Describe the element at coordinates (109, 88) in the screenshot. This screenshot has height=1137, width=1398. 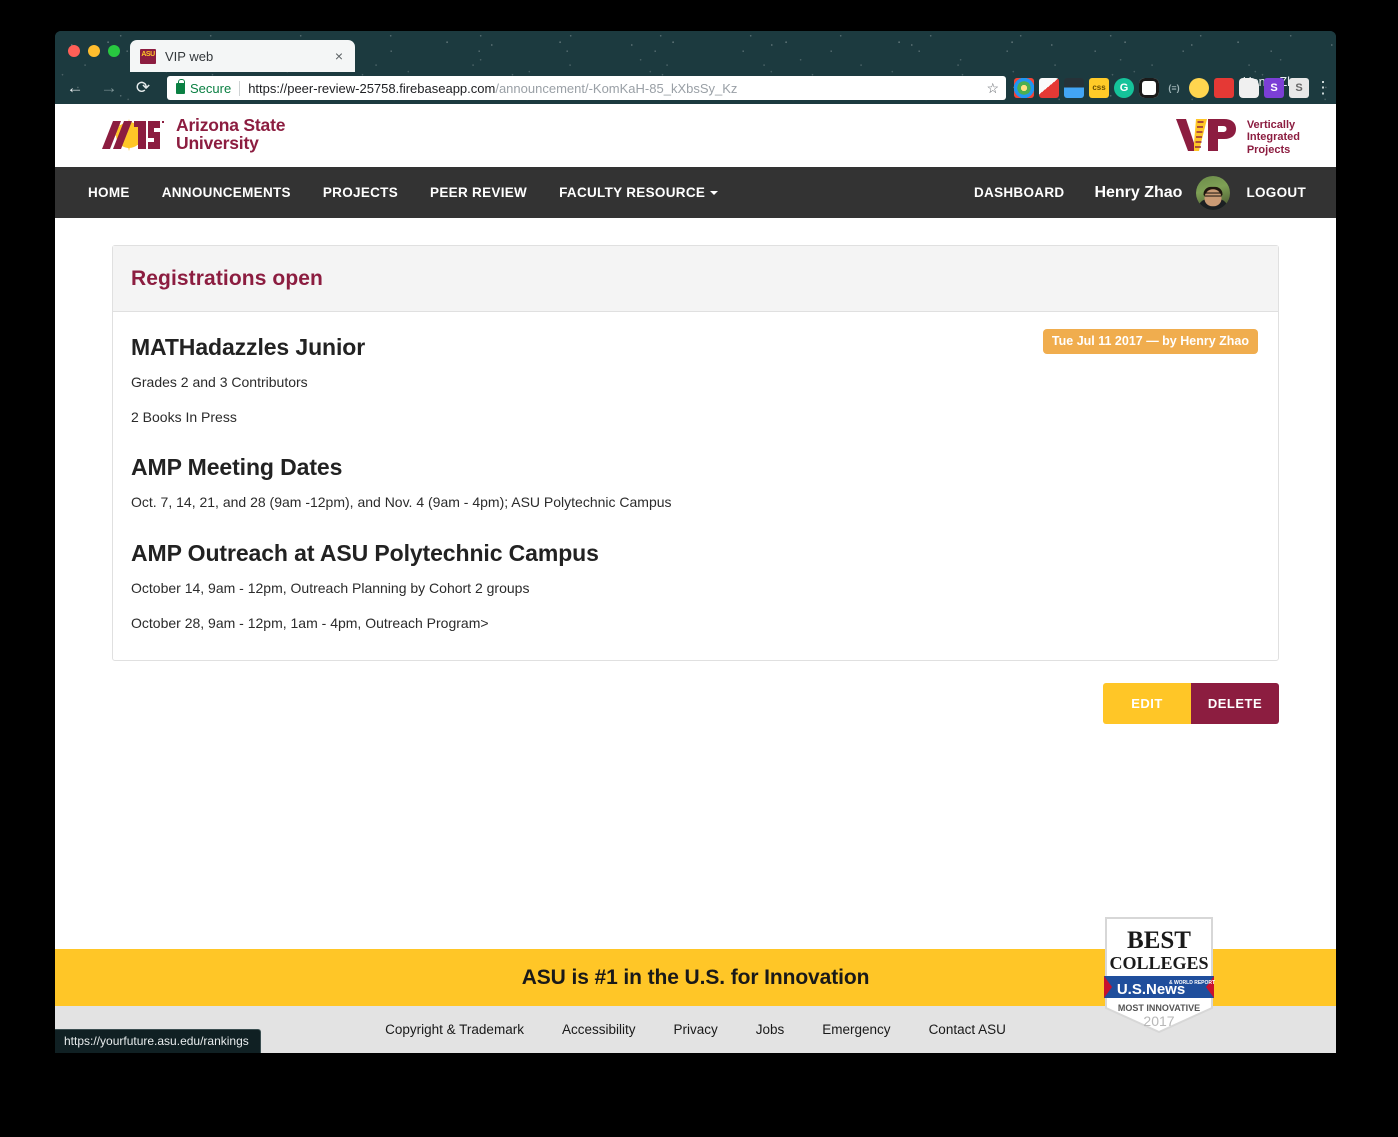
I see `forward-icon: →` at that location.